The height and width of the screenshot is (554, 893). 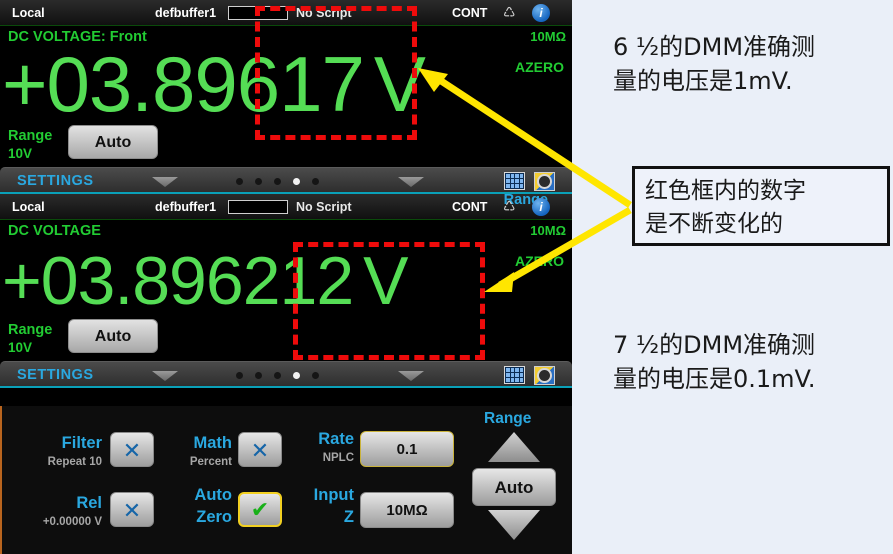 I want to click on annotation-boxed-line2: 是不断变化的, so click(x=714, y=224).